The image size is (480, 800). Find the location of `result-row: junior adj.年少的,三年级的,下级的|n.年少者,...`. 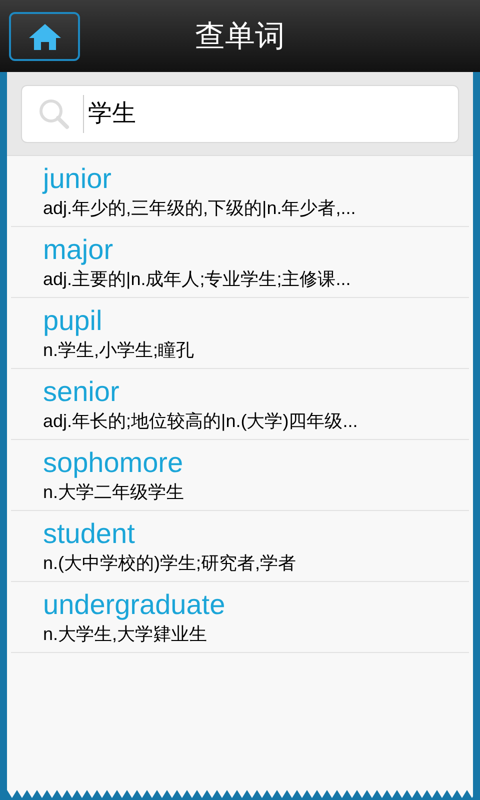

result-row: junior adj.年少的,三年级的,下级的|n.年少者,... is located at coordinates (240, 191).